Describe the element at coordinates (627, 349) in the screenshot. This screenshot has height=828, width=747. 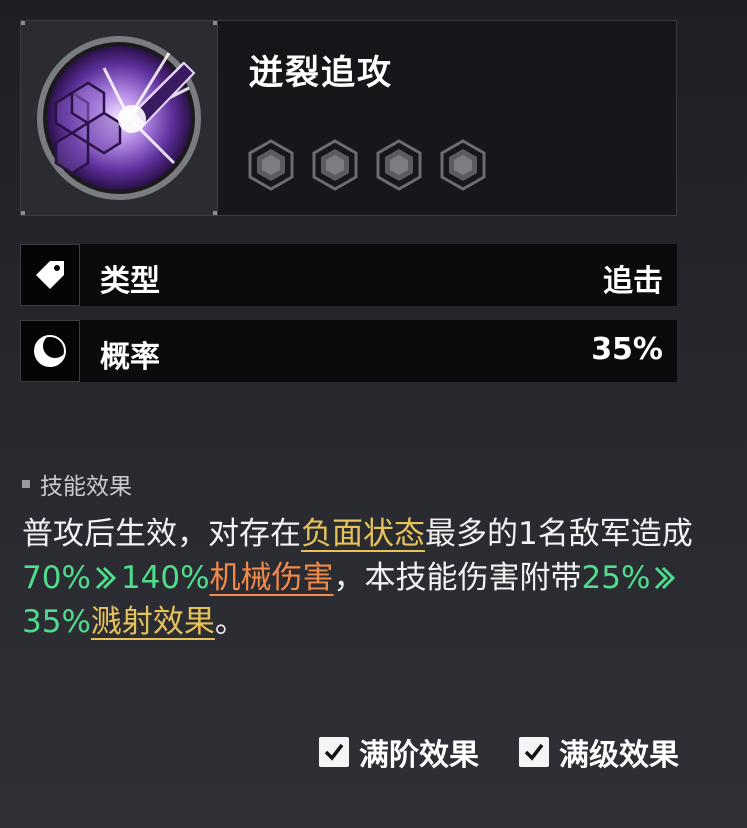
I see `attribute-value: 35%` at that location.